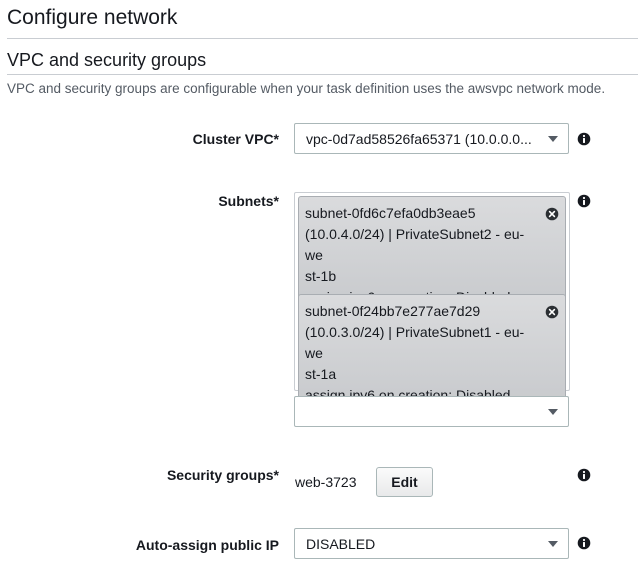  Describe the element at coordinates (393, 311) in the screenshot. I see `subnet-id: subnet-0f24bb7e277ae7d29` at that location.